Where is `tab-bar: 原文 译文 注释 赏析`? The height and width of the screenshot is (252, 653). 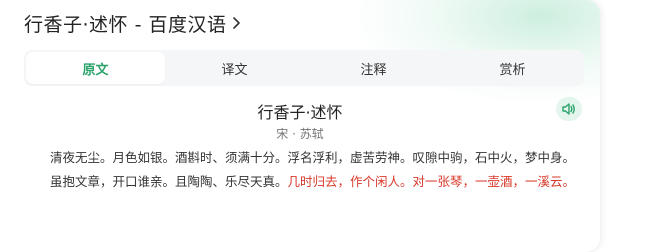
tab-bar: 原文 译文 注释 赏析 is located at coordinates (304, 68).